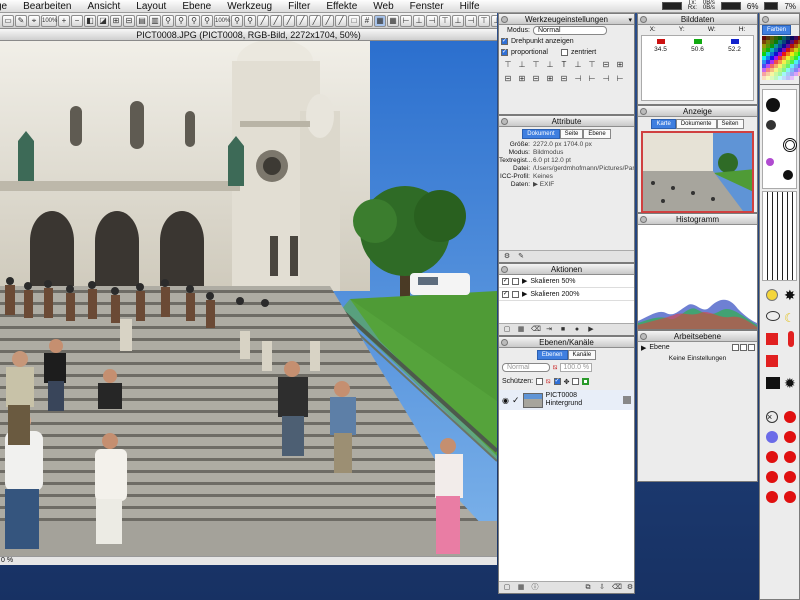 Image resolution: width=800 pixels, height=600 pixels. I want to click on align-h-icon: T, so click(564, 65).